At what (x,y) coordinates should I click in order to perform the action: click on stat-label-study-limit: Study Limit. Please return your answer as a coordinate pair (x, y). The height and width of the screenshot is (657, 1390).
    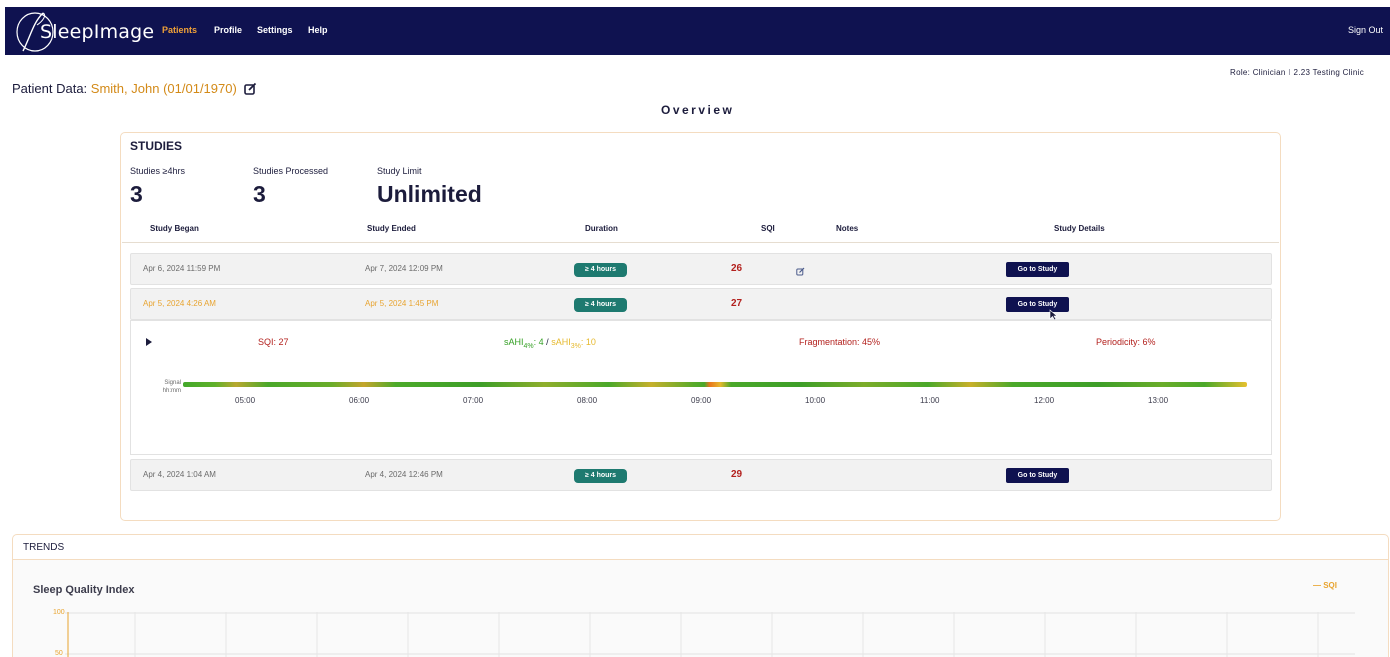
    Looking at the image, I should click on (399, 171).